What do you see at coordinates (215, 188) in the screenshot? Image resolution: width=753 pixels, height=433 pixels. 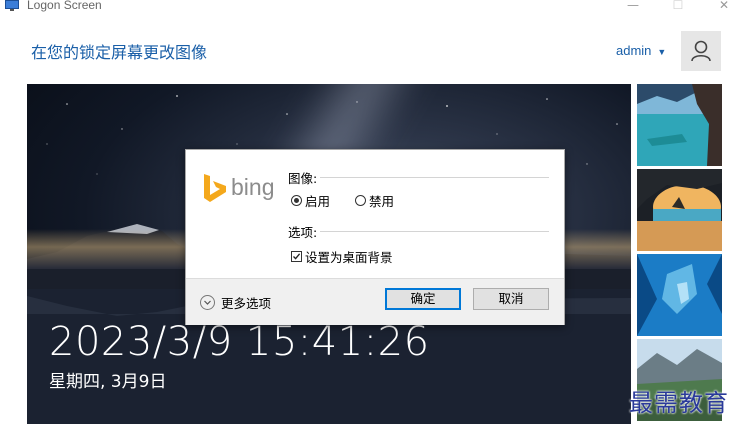 I see `bing-logo-icon` at bounding box center [215, 188].